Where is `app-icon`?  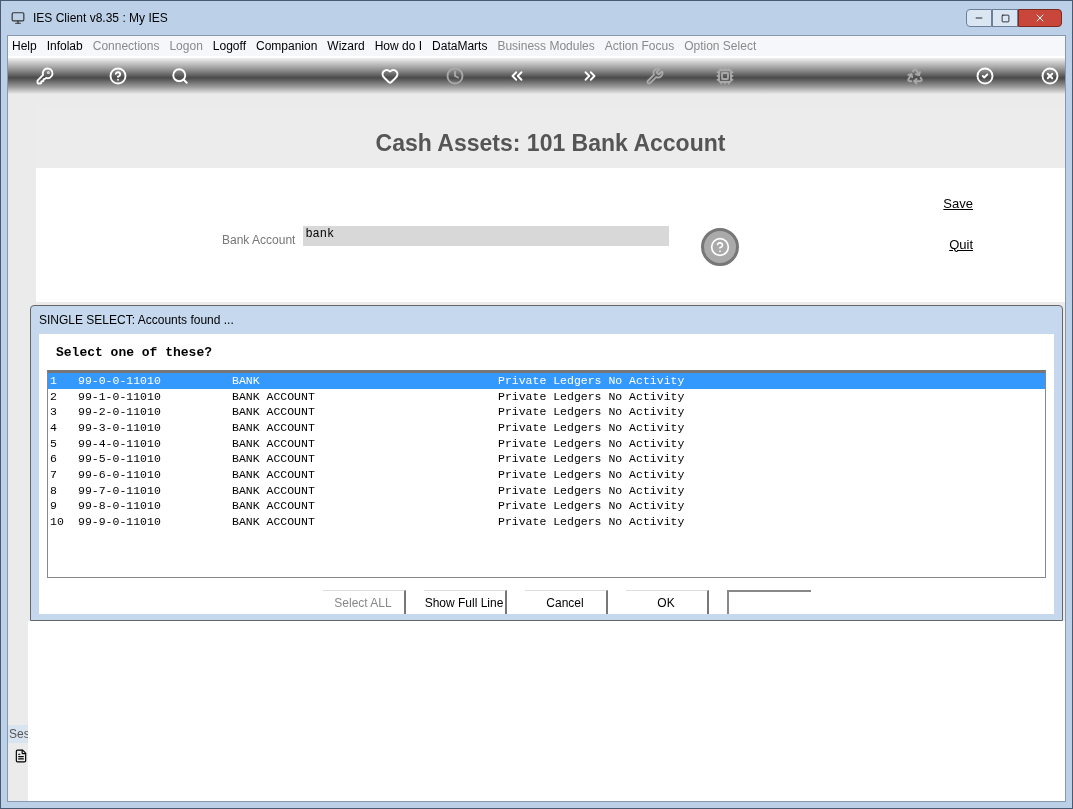 app-icon is located at coordinates (18, 18).